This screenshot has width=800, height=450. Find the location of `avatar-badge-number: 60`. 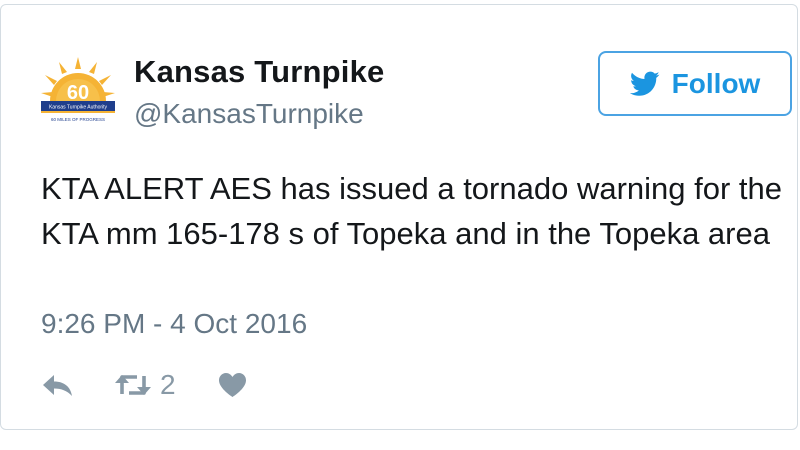

avatar-badge-number: 60 is located at coordinates (78, 93).